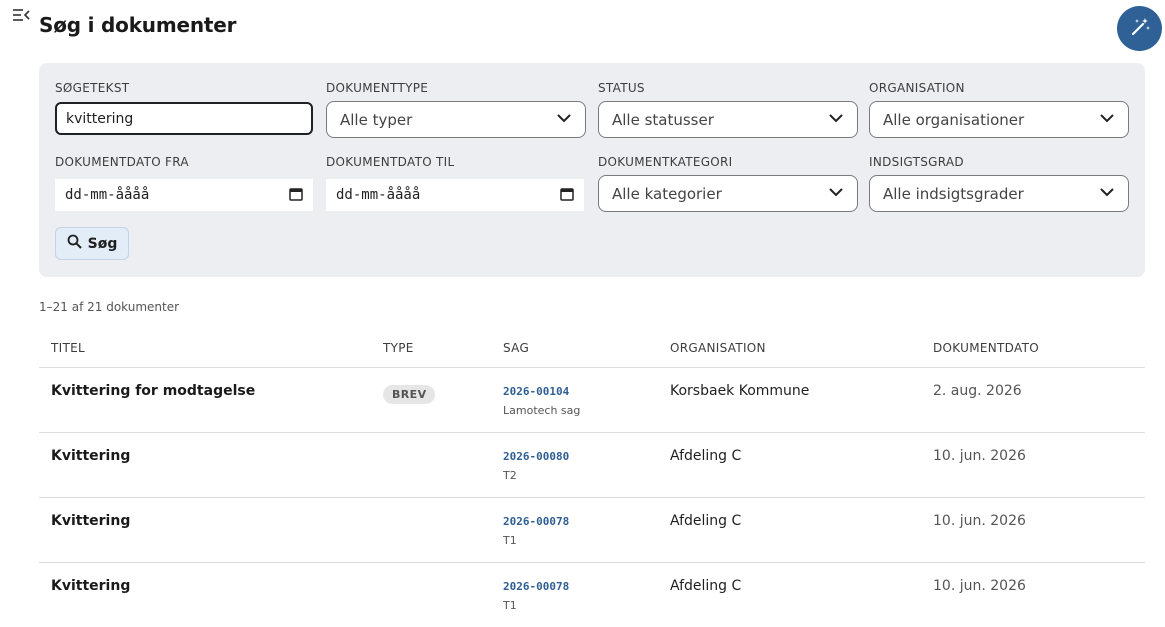 The height and width of the screenshot is (627, 1165). I want to click on category-label: DOKUMENTKATEGORI, so click(665, 162).